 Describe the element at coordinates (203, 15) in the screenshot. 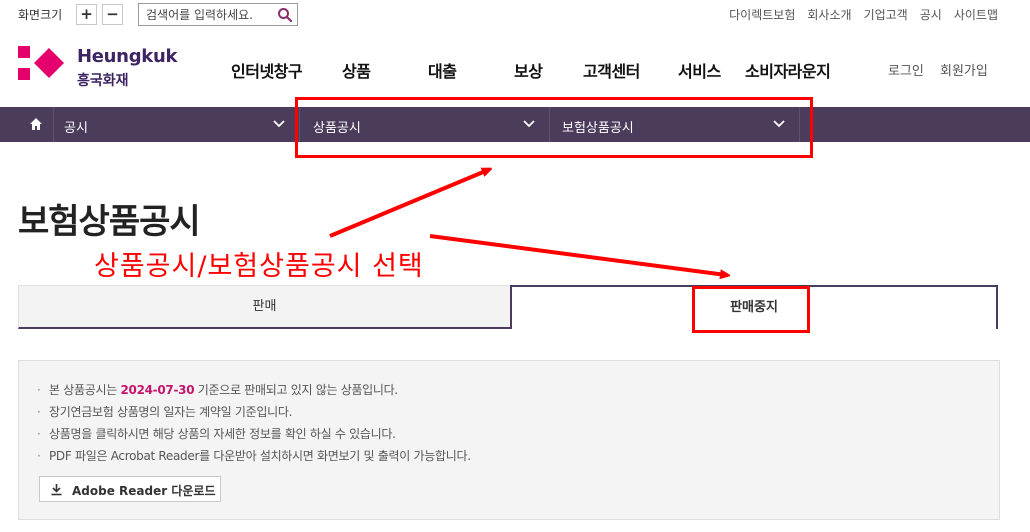

I see `search-input` at that location.